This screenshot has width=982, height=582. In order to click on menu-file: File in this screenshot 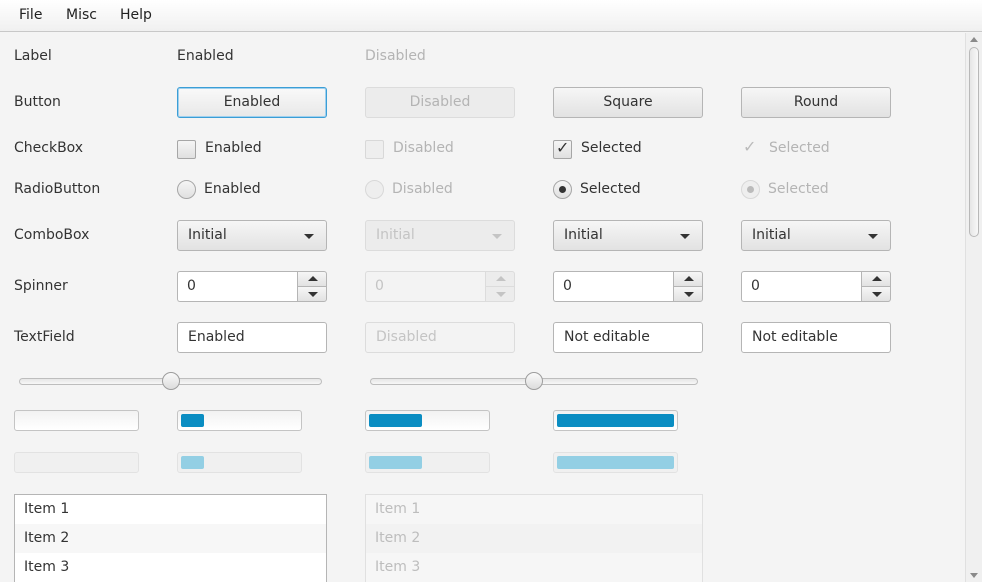, I will do `click(30, 15)`.